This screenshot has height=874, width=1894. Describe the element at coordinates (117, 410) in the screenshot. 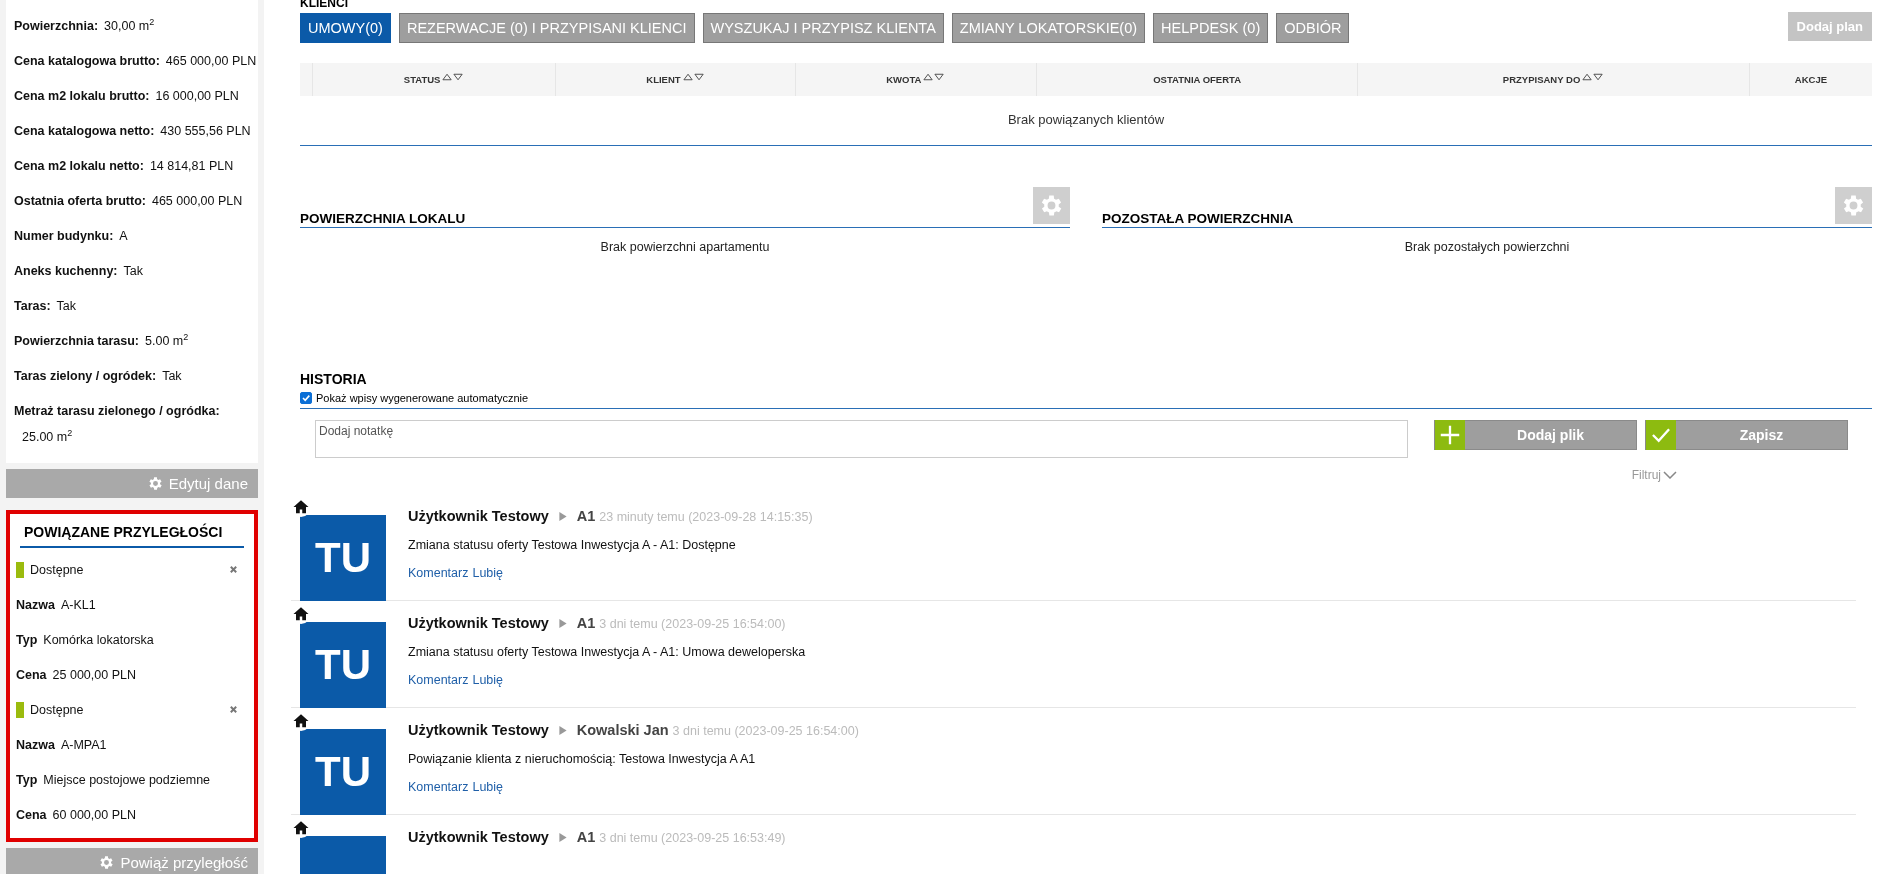

I see `field-label: Metraż tarasu zielonego / ogródka:` at that location.